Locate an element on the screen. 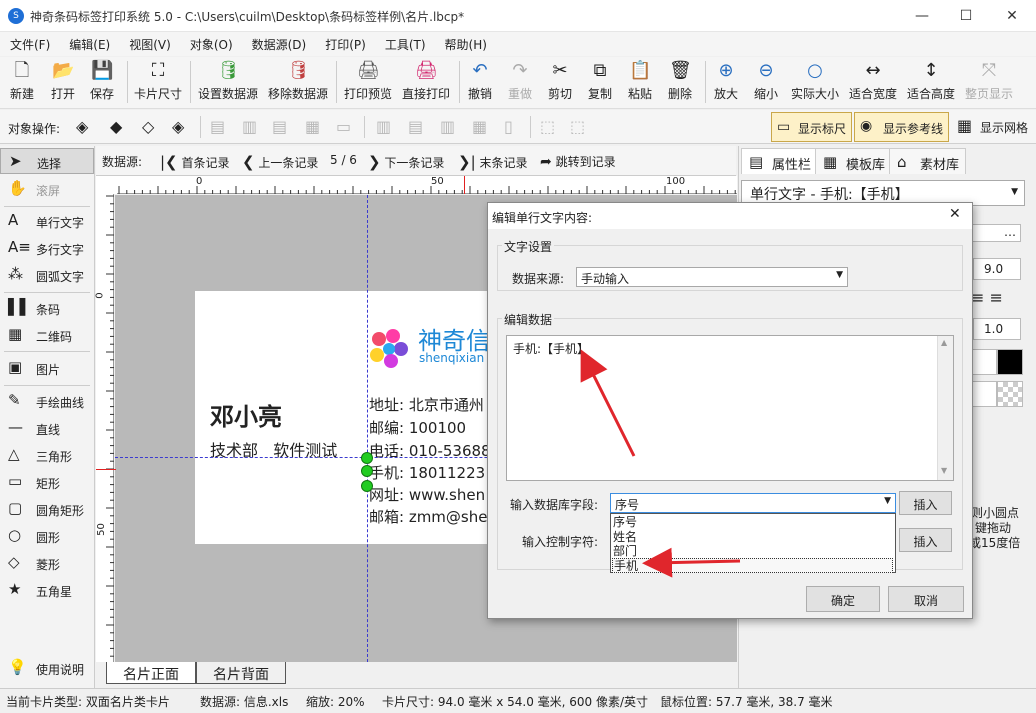 The image size is (1036, 713). selection-handle-bottom is located at coordinates (367, 486).